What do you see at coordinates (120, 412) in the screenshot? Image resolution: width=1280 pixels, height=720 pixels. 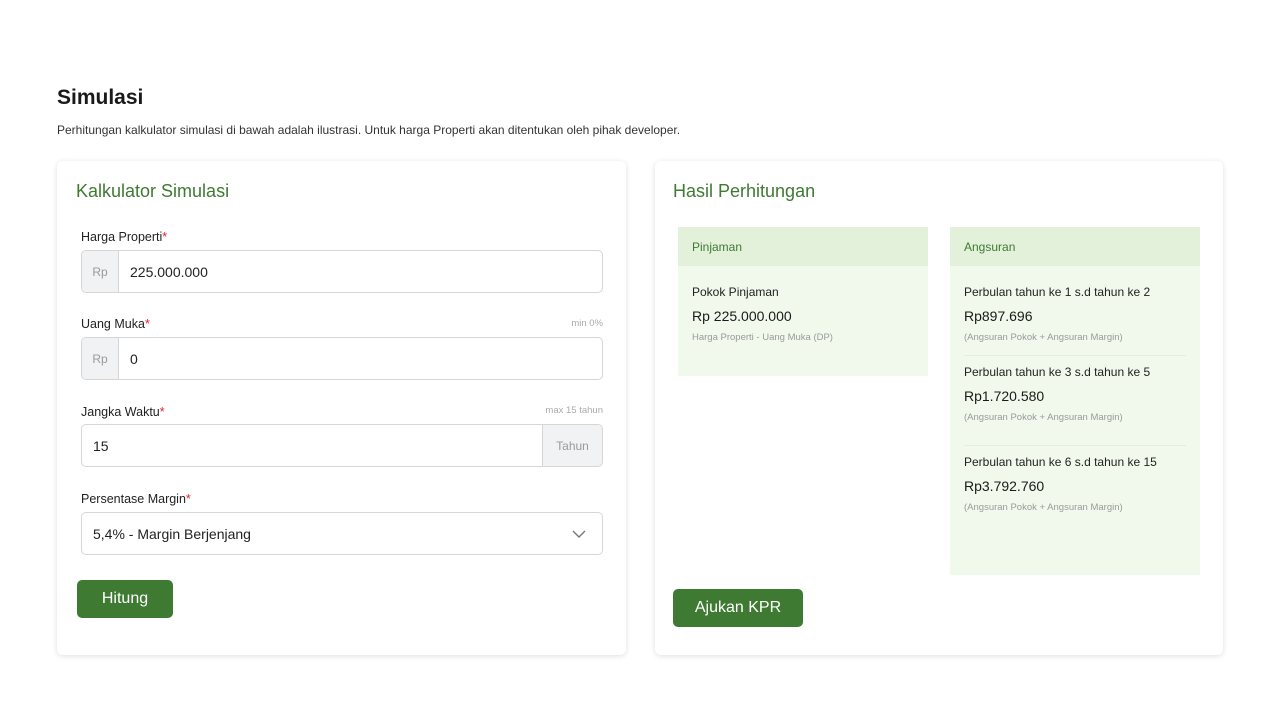 I see `jangka-waktu-label-text: Jangka Waktu` at bounding box center [120, 412].